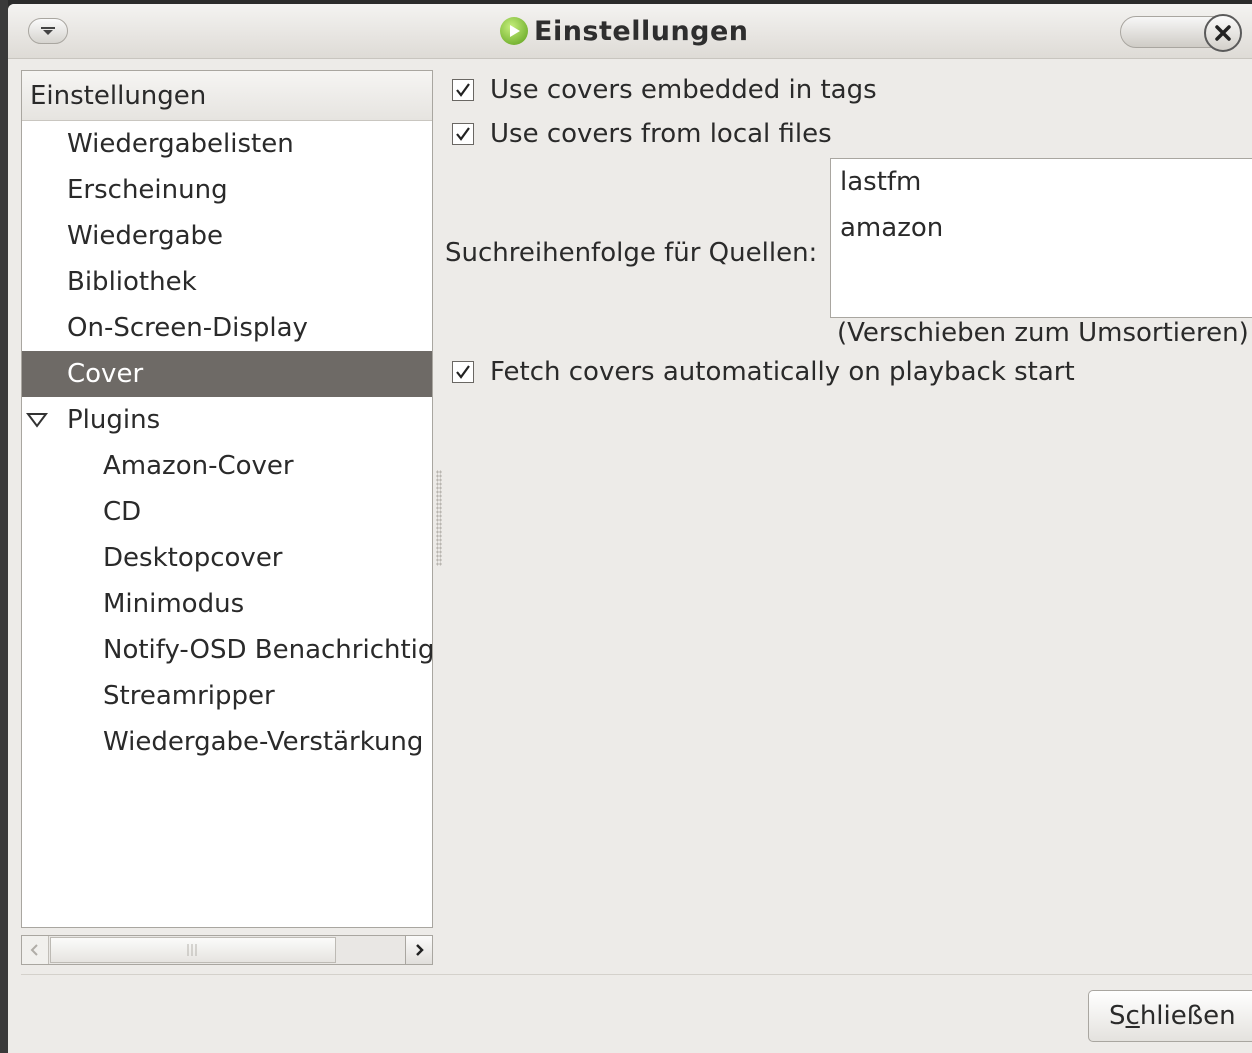  Describe the element at coordinates (227, 328) in the screenshot. I see `tree-item-osd: On-Screen-Display` at that location.